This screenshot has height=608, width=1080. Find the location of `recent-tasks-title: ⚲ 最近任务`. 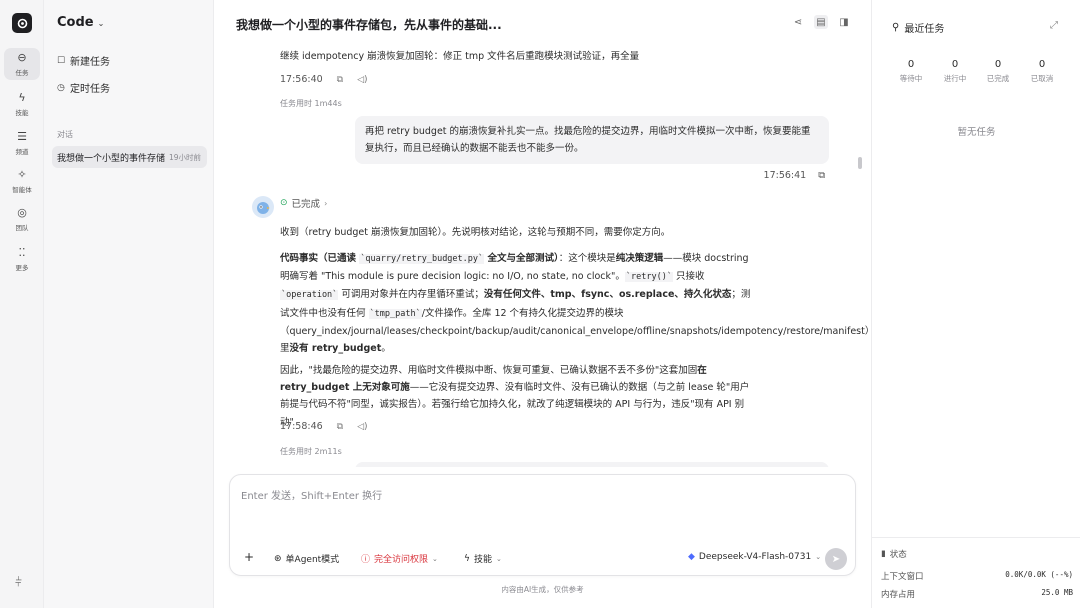

recent-tasks-title: ⚲ 最近任务 is located at coordinates (918, 28).